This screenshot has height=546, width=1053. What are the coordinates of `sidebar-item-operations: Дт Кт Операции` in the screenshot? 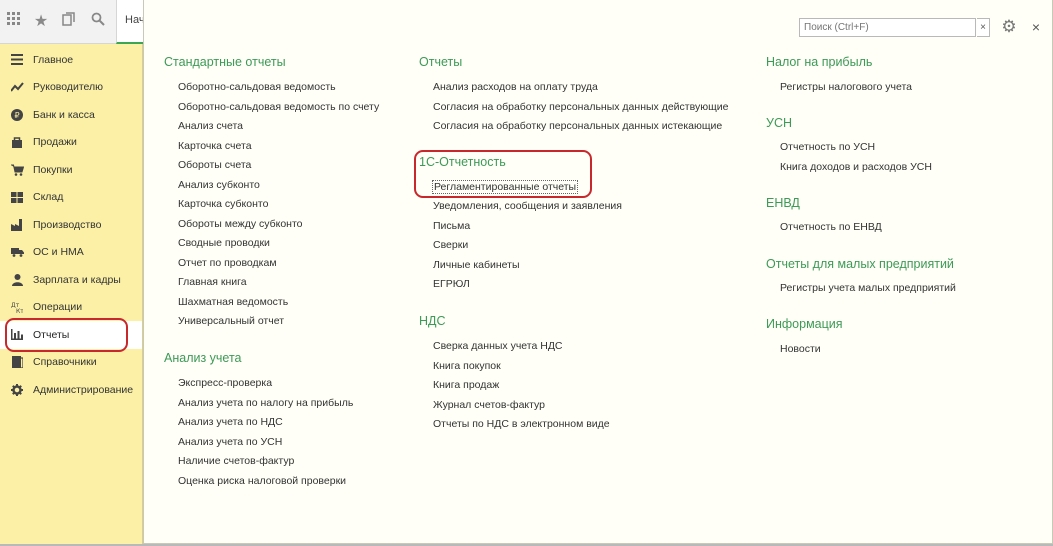 It's located at (71, 308).